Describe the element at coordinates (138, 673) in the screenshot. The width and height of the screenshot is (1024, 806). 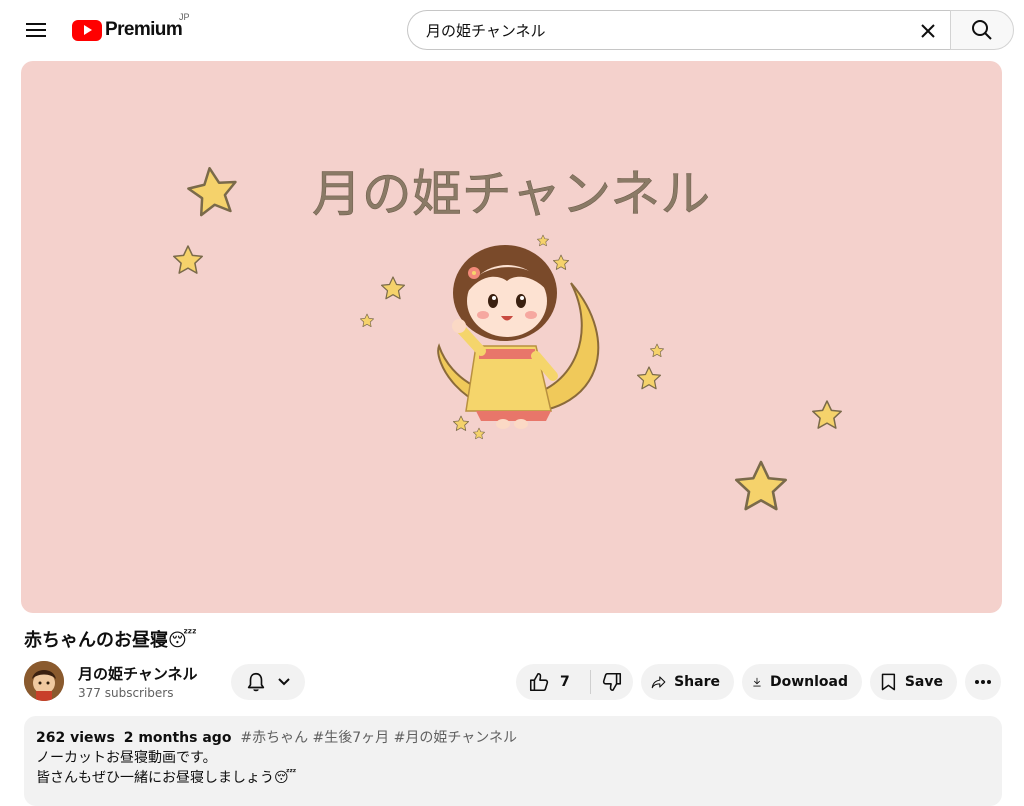
I see `channel-name: 月の姫チャンネル` at that location.